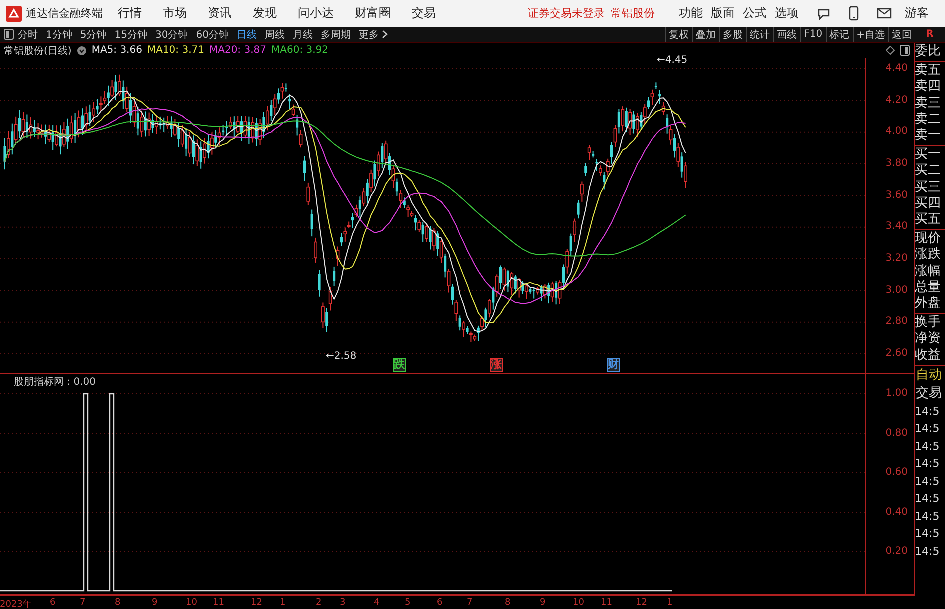 This screenshot has height=609, width=945. I want to click on date-axis-label: 3, so click(343, 603).